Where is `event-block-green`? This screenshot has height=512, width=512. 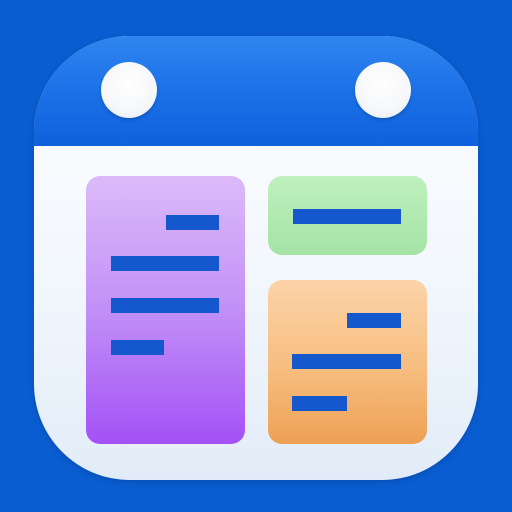 event-block-green is located at coordinates (347, 215).